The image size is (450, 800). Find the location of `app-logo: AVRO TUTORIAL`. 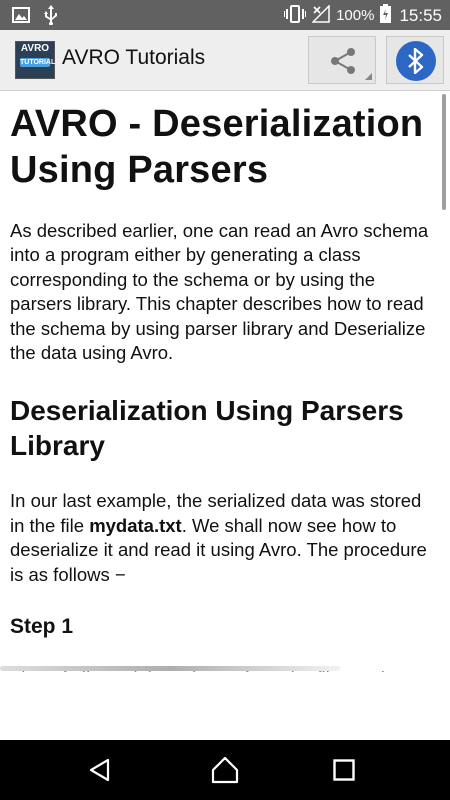

app-logo: AVRO TUTORIAL is located at coordinates (35, 60).